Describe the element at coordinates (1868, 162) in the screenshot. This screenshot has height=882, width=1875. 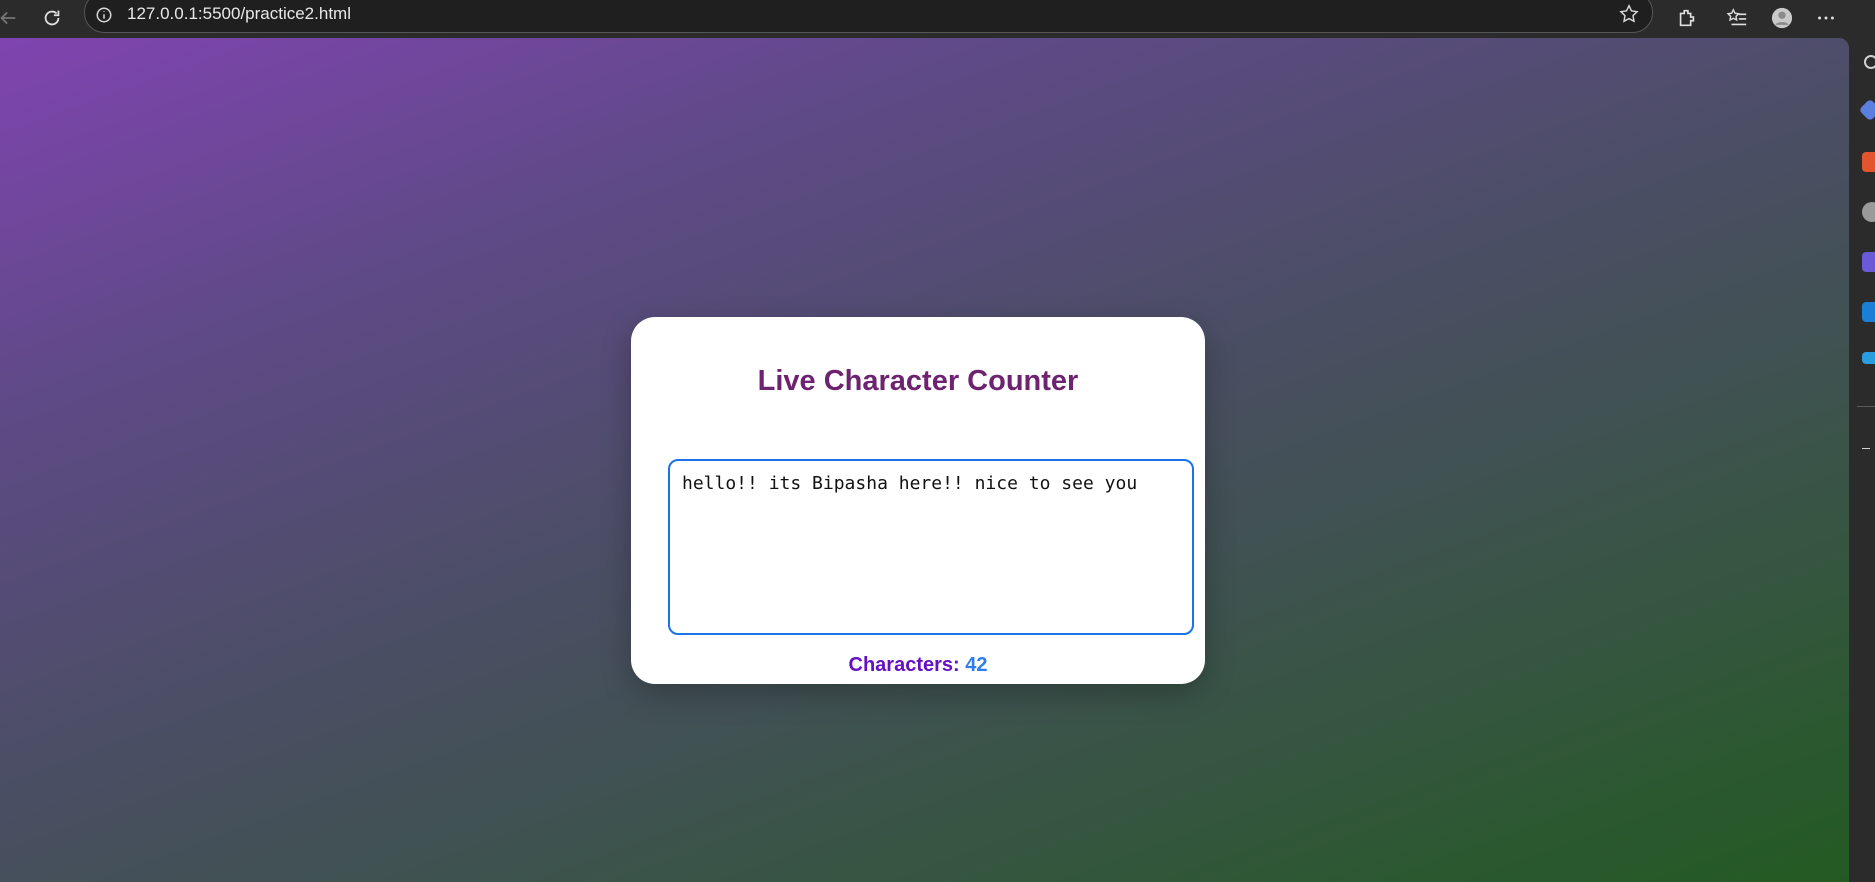
I see `shopping-icon` at that location.